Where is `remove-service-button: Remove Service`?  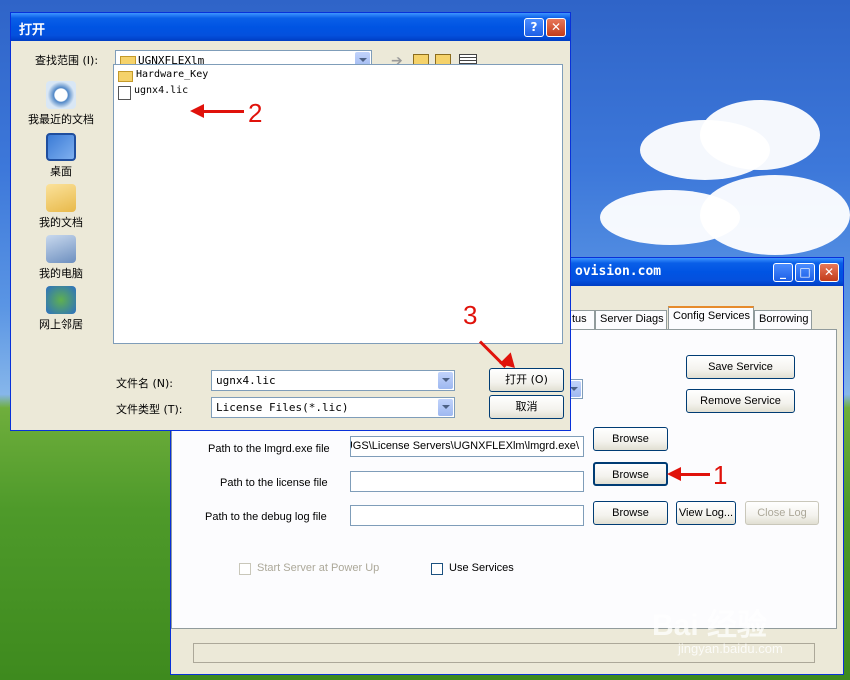
remove-service-button: Remove Service is located at coordinates (740, 401).